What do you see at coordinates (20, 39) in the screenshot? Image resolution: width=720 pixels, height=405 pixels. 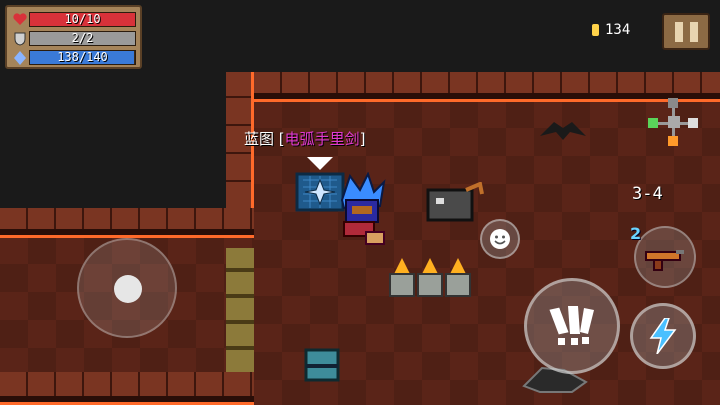 I see `shield-icon` at bounding box center [20, 39].